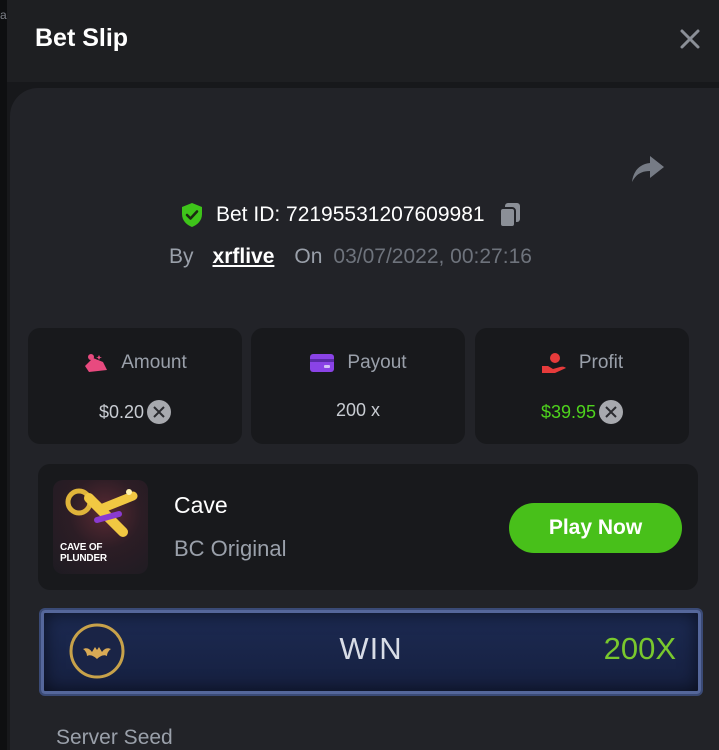 This screenshot has height=750, width=719. I want to click on server-seed-label: Server Seed, so click(114, 737).